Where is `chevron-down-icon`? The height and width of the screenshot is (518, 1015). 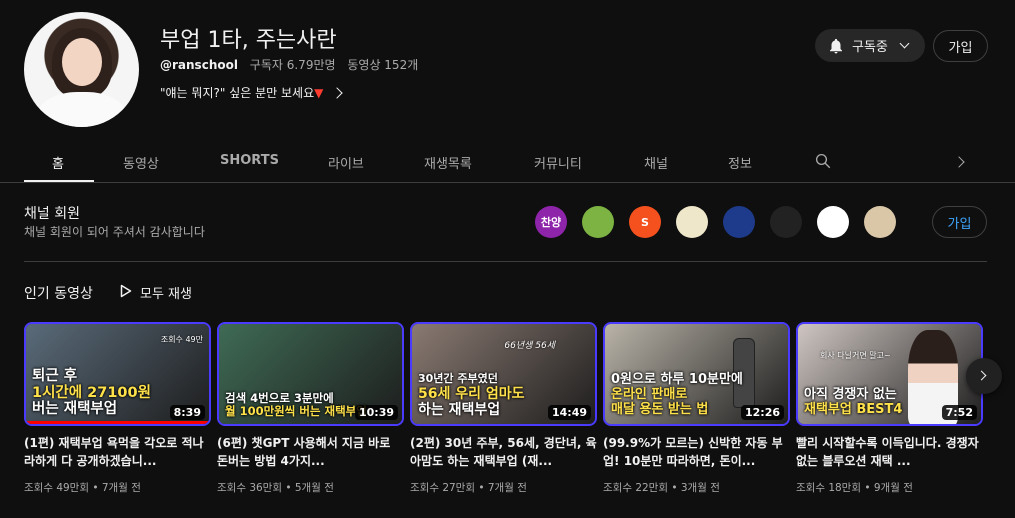
chevron-down-icon is located at coordinates (904, 43).